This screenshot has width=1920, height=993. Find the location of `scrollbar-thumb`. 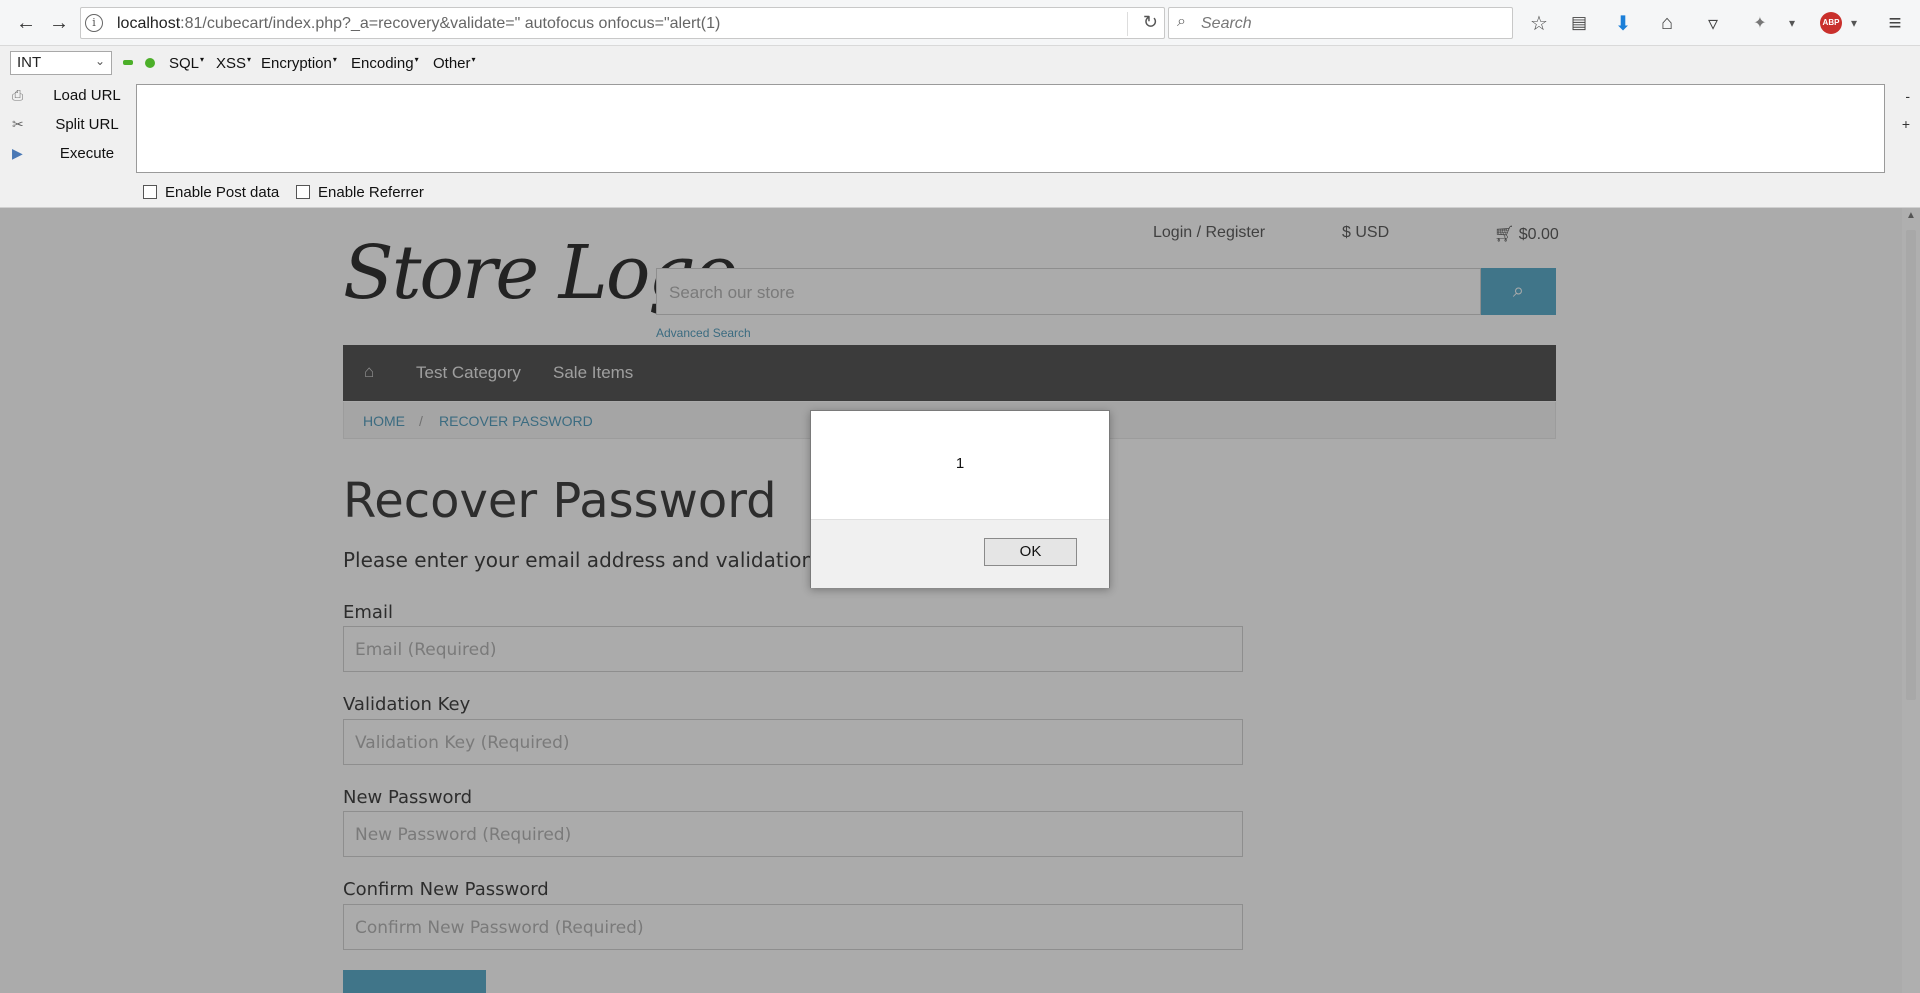

scrollbar-thumb is located at coordinates (1911, 465).